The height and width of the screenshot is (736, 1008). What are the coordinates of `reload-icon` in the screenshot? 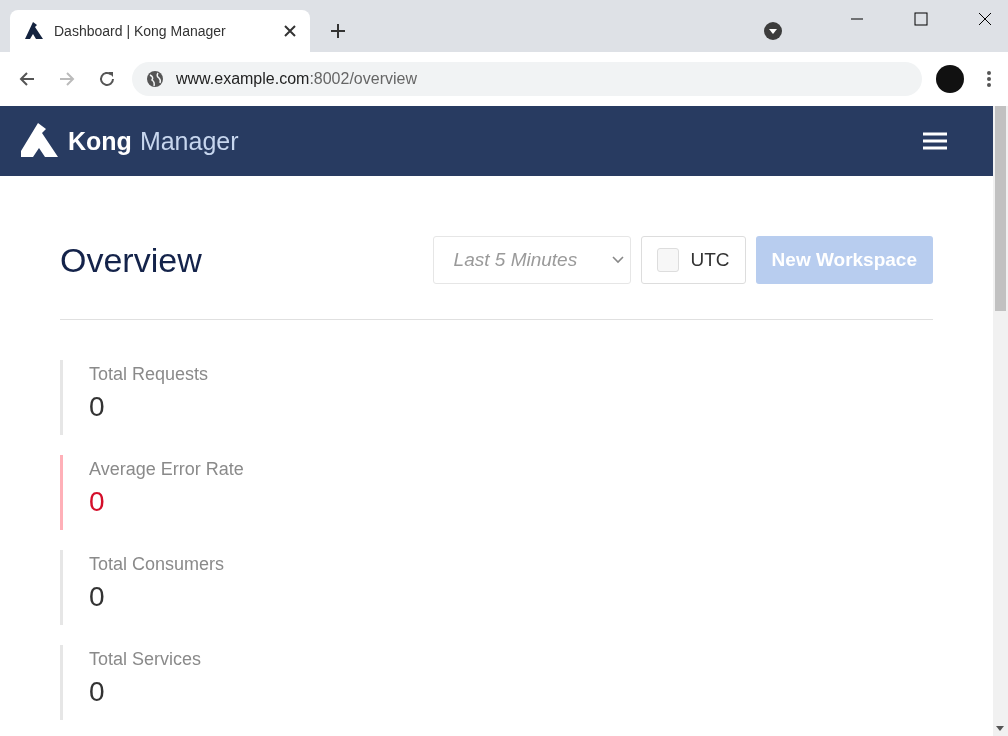 It's located at (107, 79).